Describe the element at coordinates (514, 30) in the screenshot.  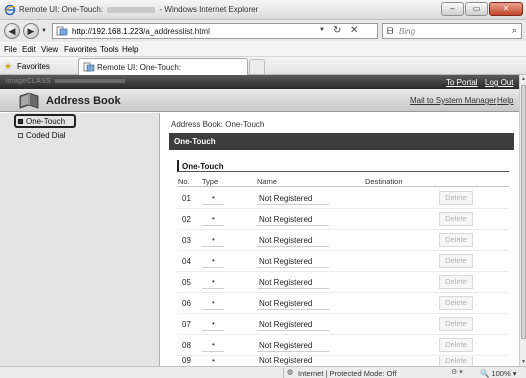
I see `search-icon: ⌕` at that location.